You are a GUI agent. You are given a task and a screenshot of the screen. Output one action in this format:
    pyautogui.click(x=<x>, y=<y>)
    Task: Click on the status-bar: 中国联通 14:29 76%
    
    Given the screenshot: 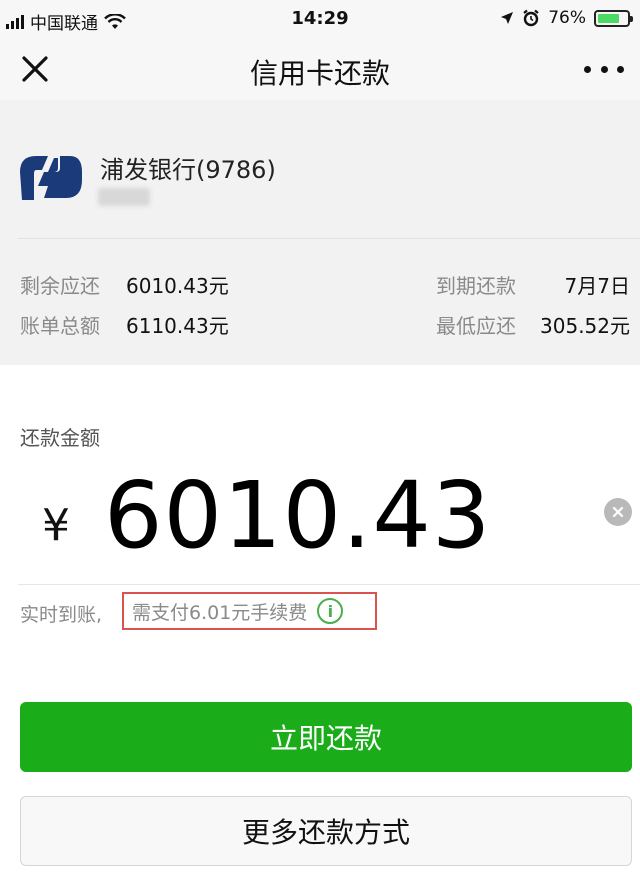 What is the action you would take?
    pyautogui.click(x=320, y=19)
    